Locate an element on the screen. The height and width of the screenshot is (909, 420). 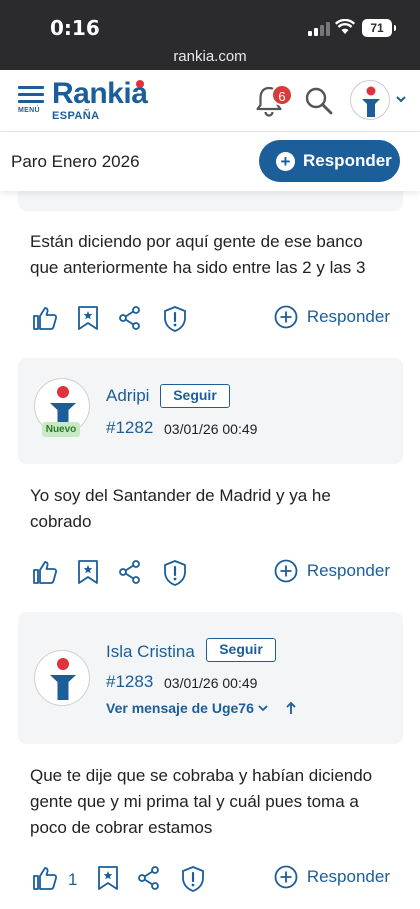
quoted-message-label: Ver mensaje de Uge76 is located at coordinates (180, 708).